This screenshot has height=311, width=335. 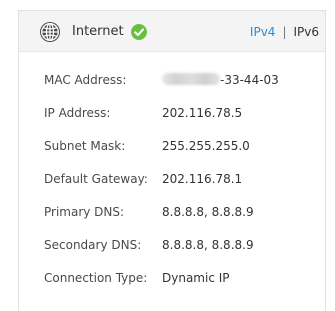 What do you see at coordinates (206, 146) in the screenshot?
I see `subnet-mask-value: 255.255.255.0` at bounding box center [206, 146].